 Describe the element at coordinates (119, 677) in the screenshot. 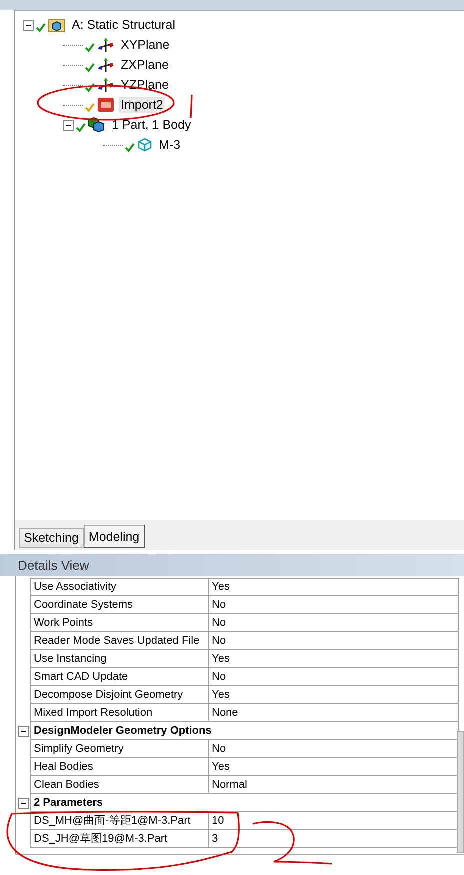

I see `property-name: Smart CAD Update` at that location.